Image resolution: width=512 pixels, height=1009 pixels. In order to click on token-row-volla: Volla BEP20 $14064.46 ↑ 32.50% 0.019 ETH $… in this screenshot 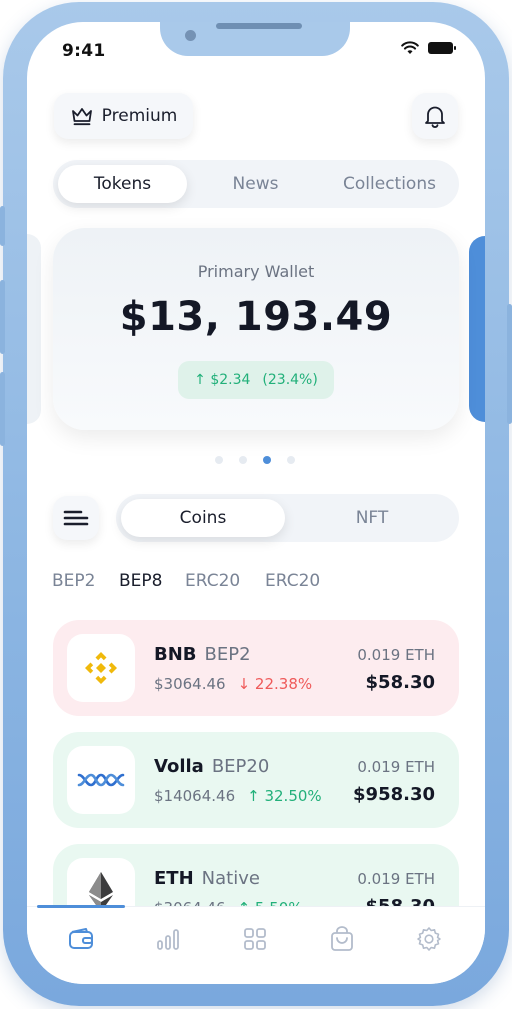, I will do `click(256, 780)`.